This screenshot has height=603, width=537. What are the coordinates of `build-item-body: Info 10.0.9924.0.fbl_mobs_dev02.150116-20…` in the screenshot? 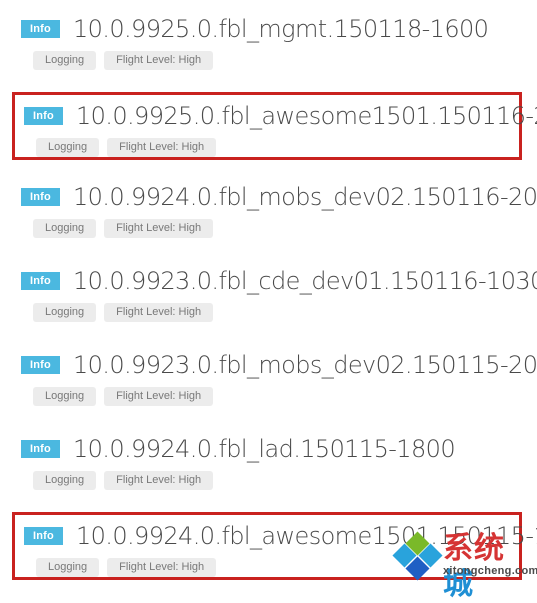 It's located at (274, 210).